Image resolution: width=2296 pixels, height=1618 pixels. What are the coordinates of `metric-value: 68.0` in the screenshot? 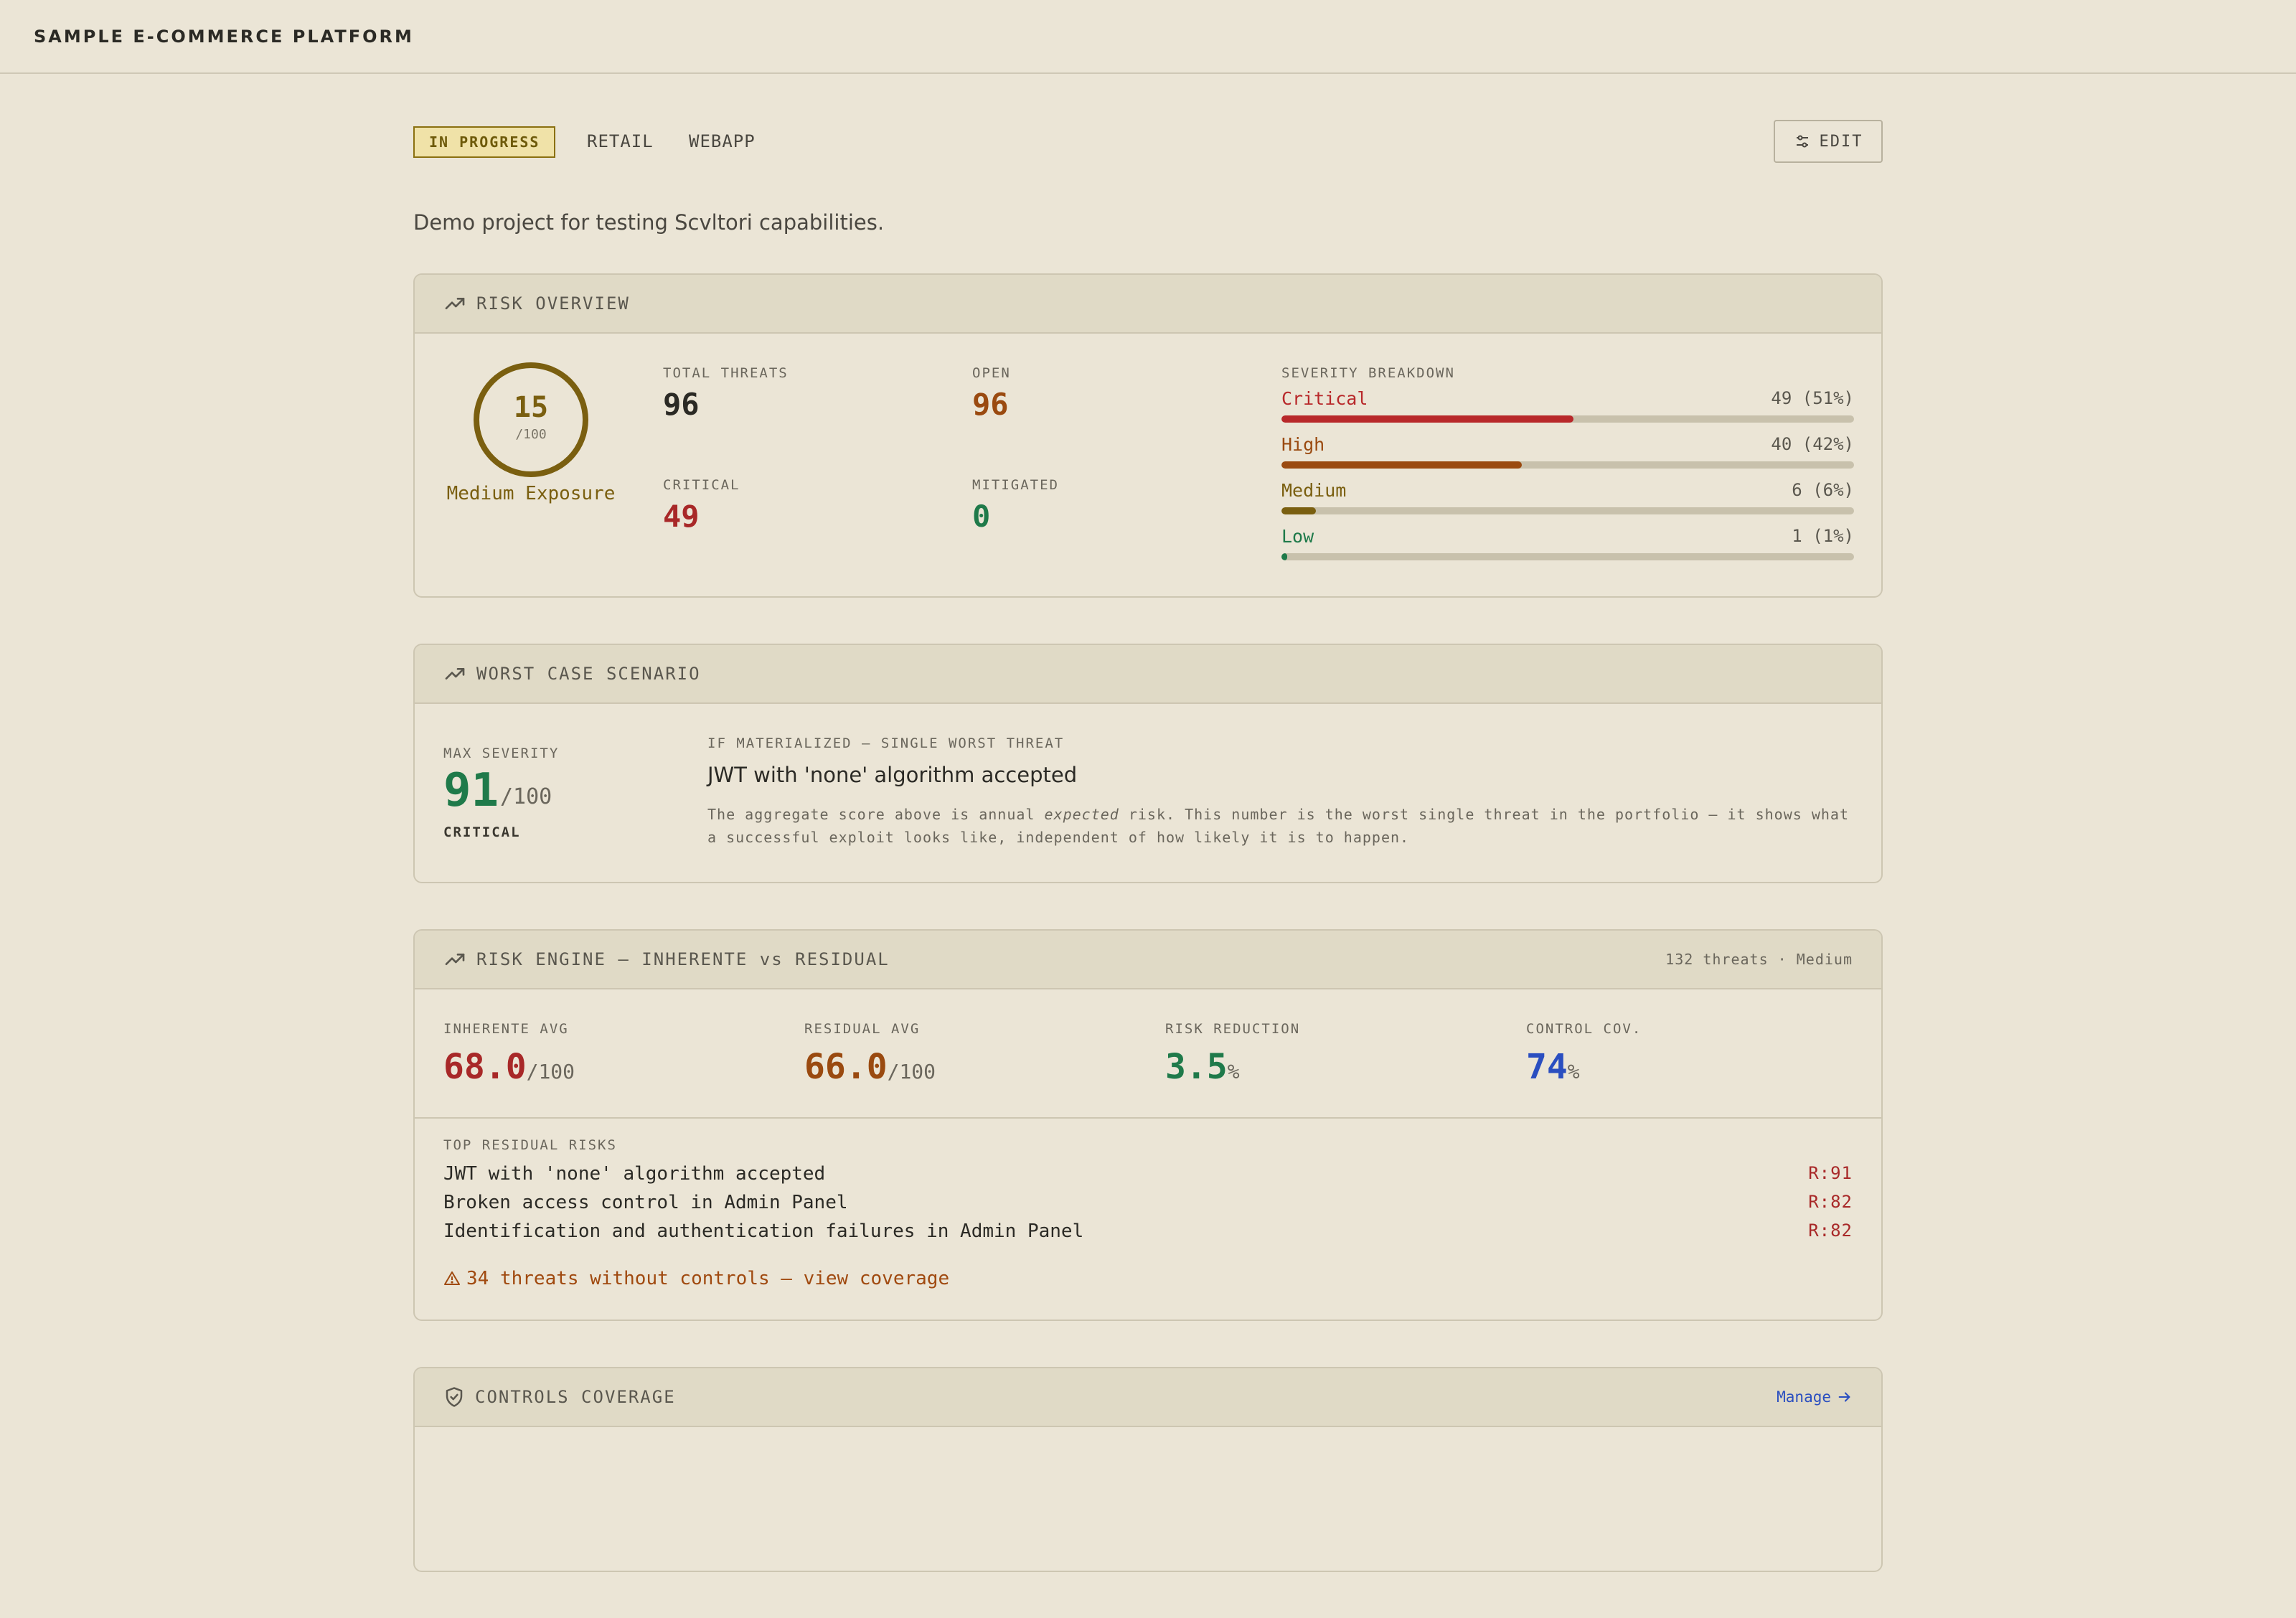 It's located at (485, 1067).